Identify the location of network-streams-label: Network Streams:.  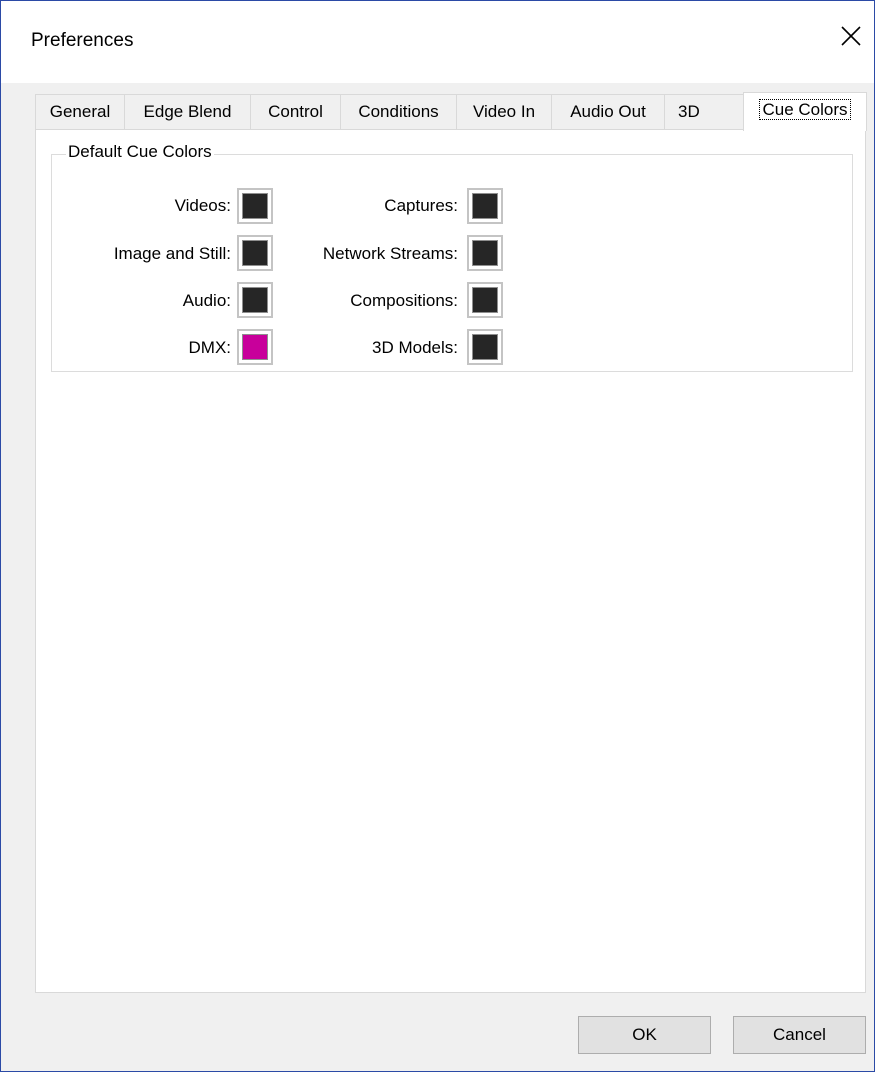
(390, 253).